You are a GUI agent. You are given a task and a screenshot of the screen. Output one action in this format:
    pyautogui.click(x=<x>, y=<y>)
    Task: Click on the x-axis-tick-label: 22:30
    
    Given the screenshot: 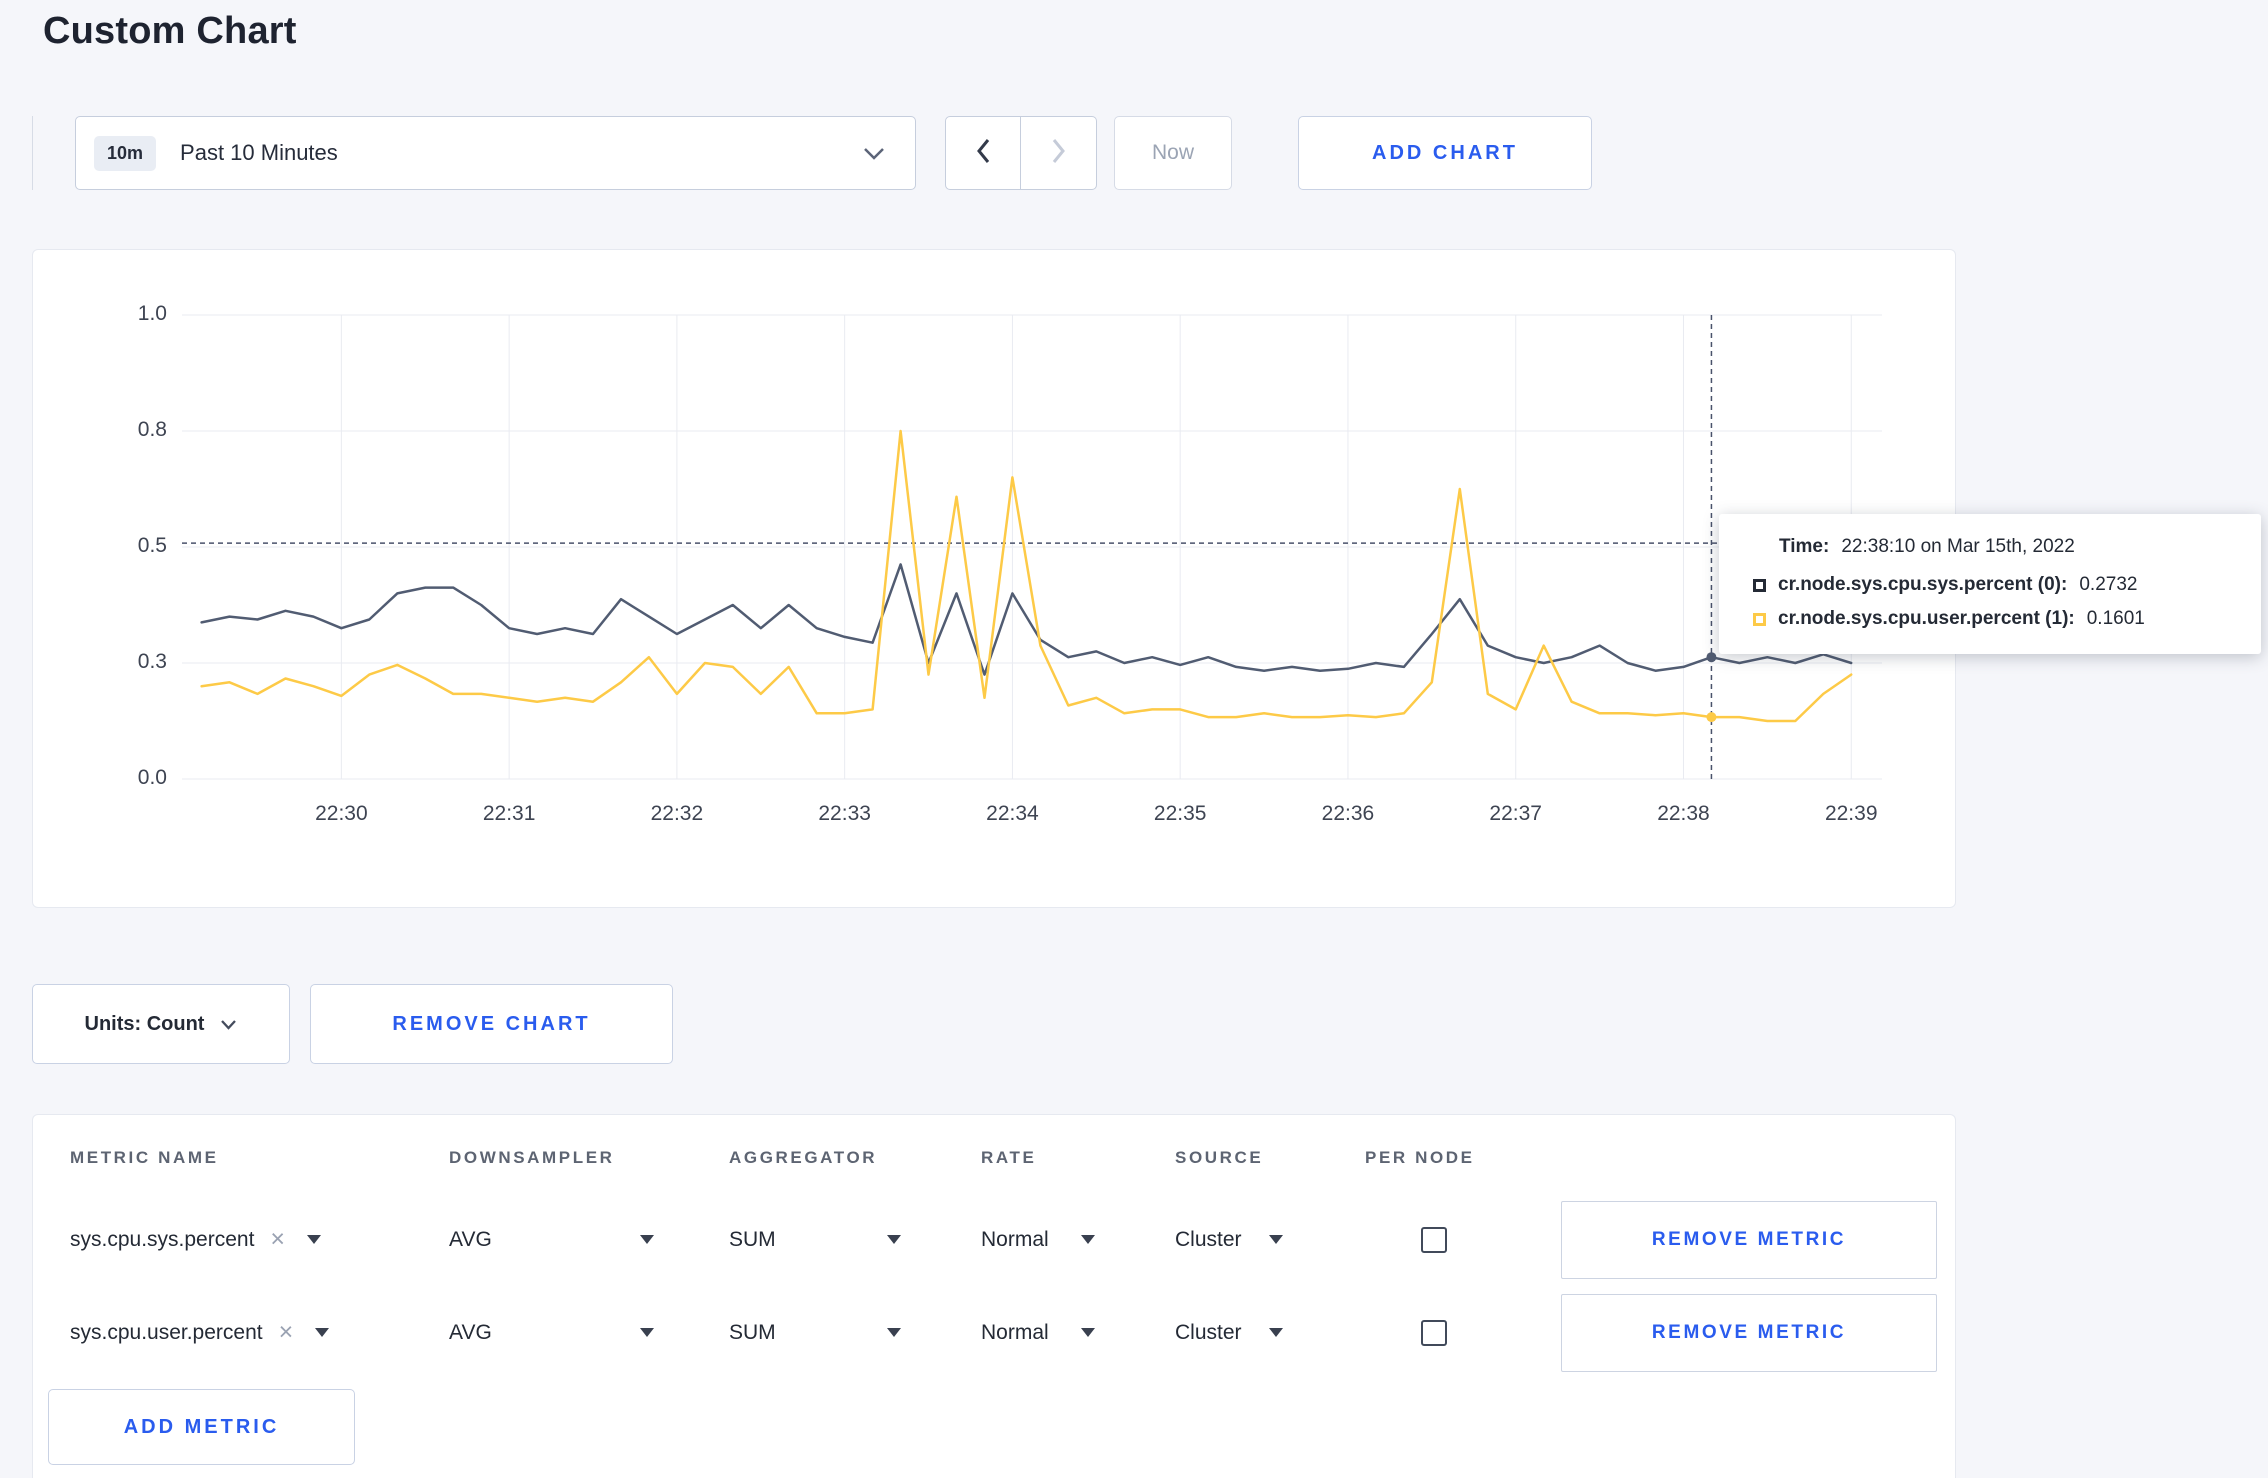 What is the action you would take?
    pyautogui.click(x=341, y=813)
    